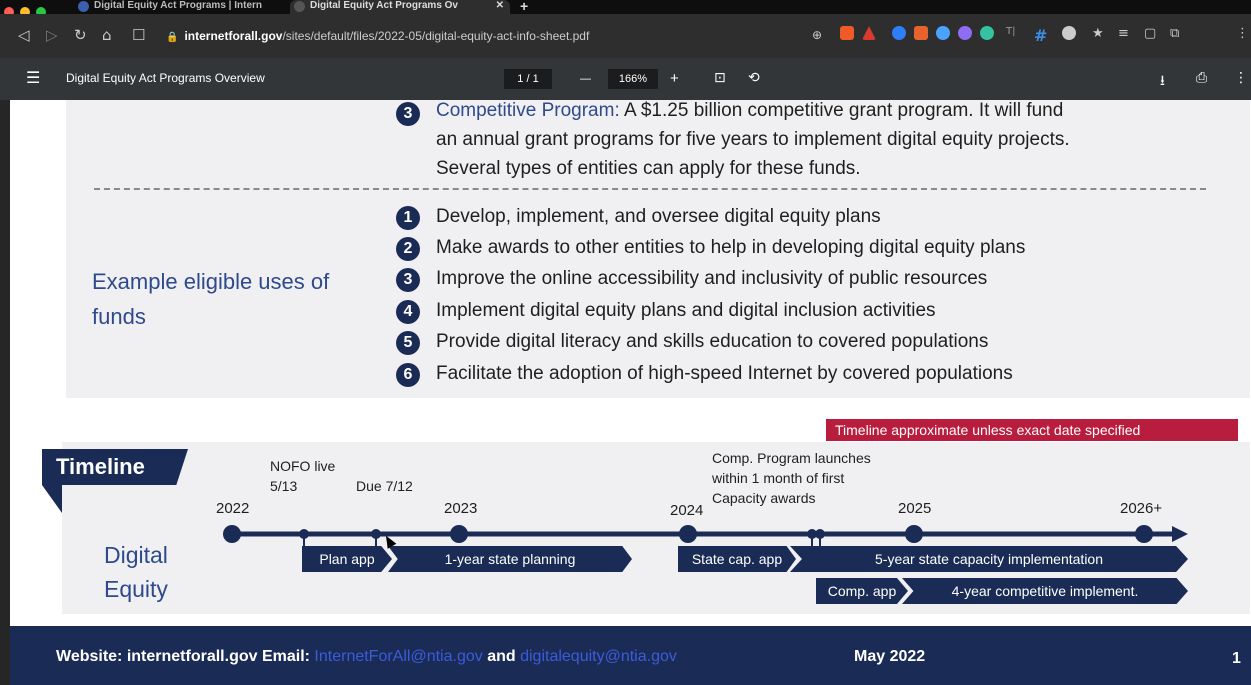 This screenshot has width=1251, height=685. What do you see at coordinates (185, 656) in the screenshot?
I see `footer-prefix: Website: internetforall.gov Email:` at bounding box center [185, 656].